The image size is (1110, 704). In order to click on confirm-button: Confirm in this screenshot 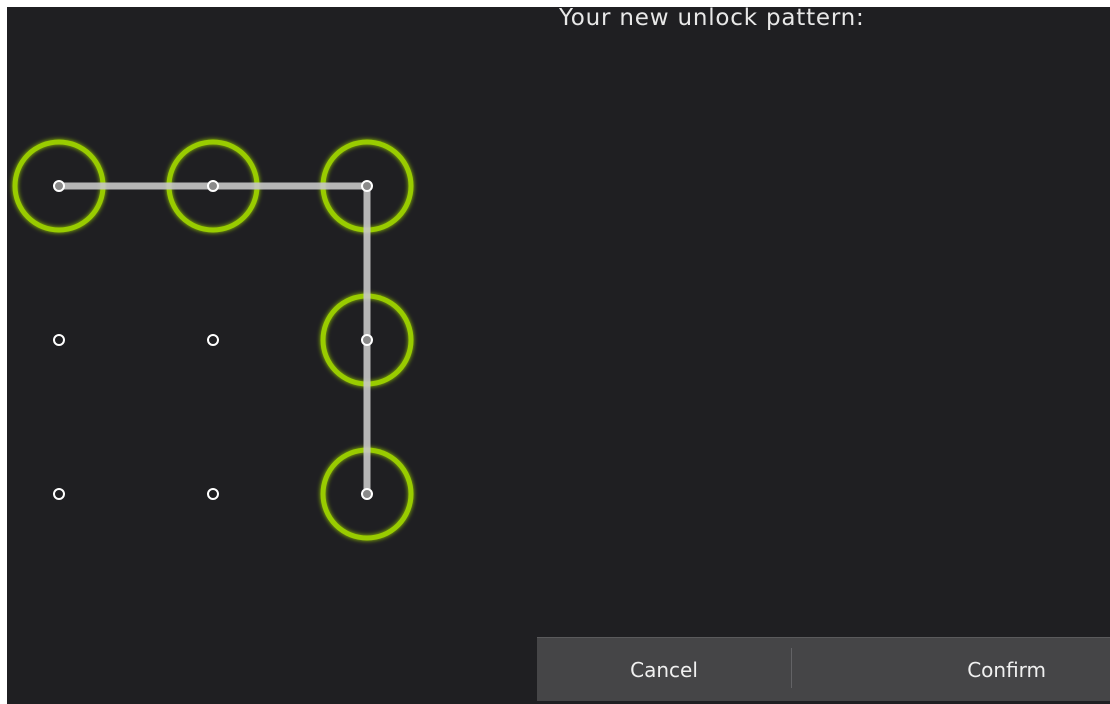, I will do `click(951, 669)`.